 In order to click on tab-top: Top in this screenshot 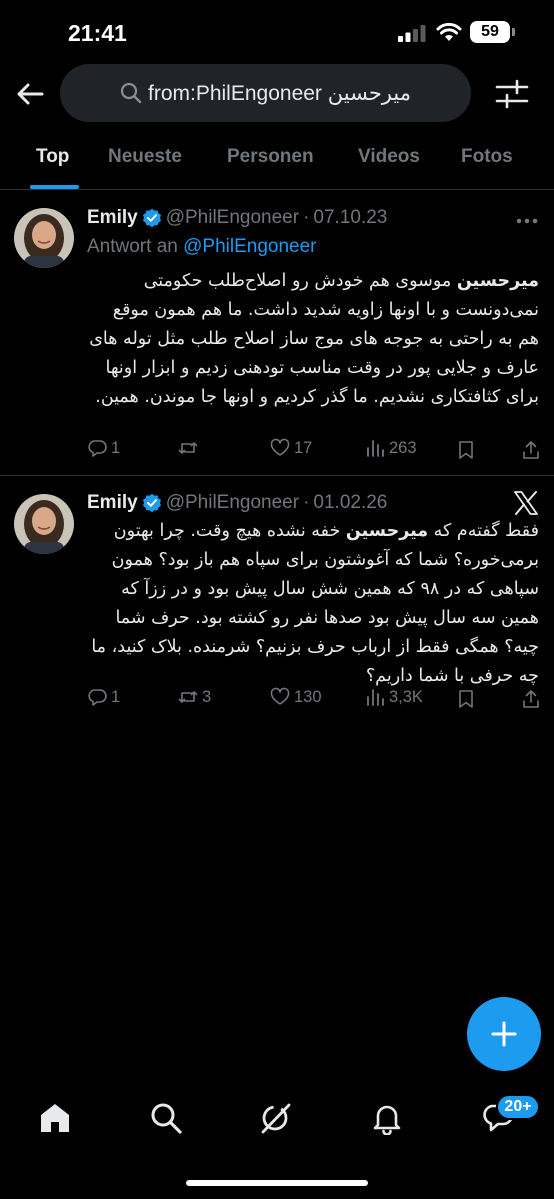, I will do `click(52, 157)`.